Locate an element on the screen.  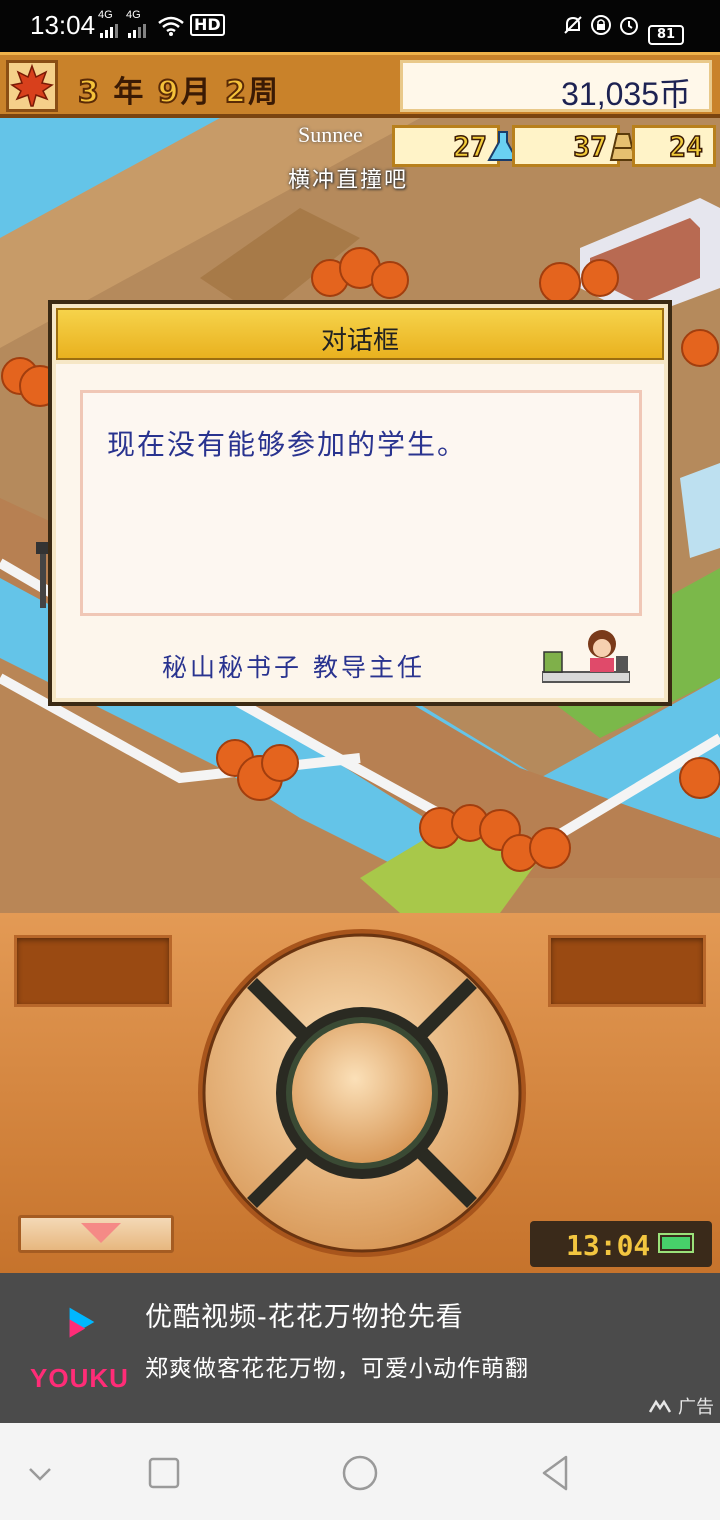
menu-down-button is located at coordinates (96, 1234).